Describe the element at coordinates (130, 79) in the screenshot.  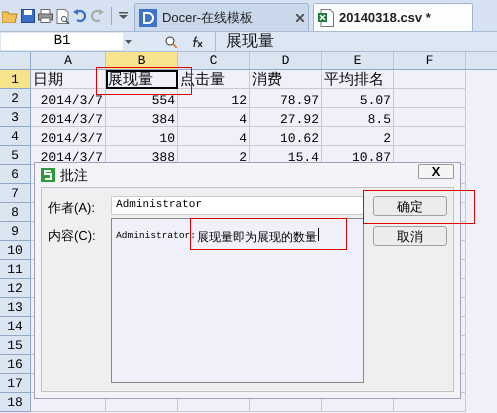
I see `cell-text: 展现量` at that location.